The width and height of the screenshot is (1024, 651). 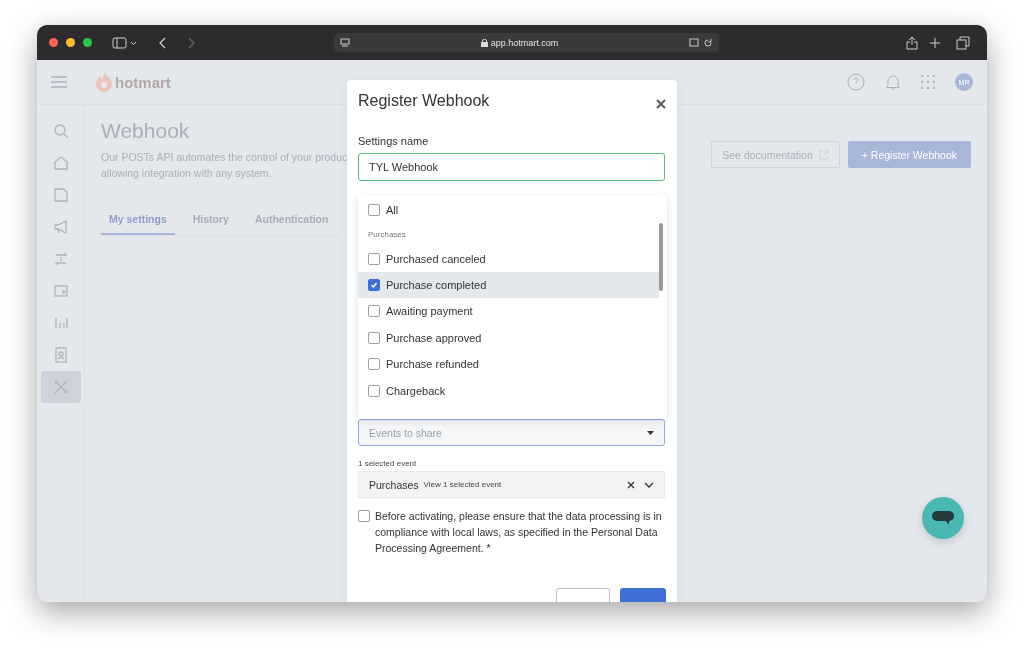 What do you see at coordinates (511, 484) in the screenshot?
I see `selected-events-group: Purchases View 1 selected event` at bounding box center [511, 484].